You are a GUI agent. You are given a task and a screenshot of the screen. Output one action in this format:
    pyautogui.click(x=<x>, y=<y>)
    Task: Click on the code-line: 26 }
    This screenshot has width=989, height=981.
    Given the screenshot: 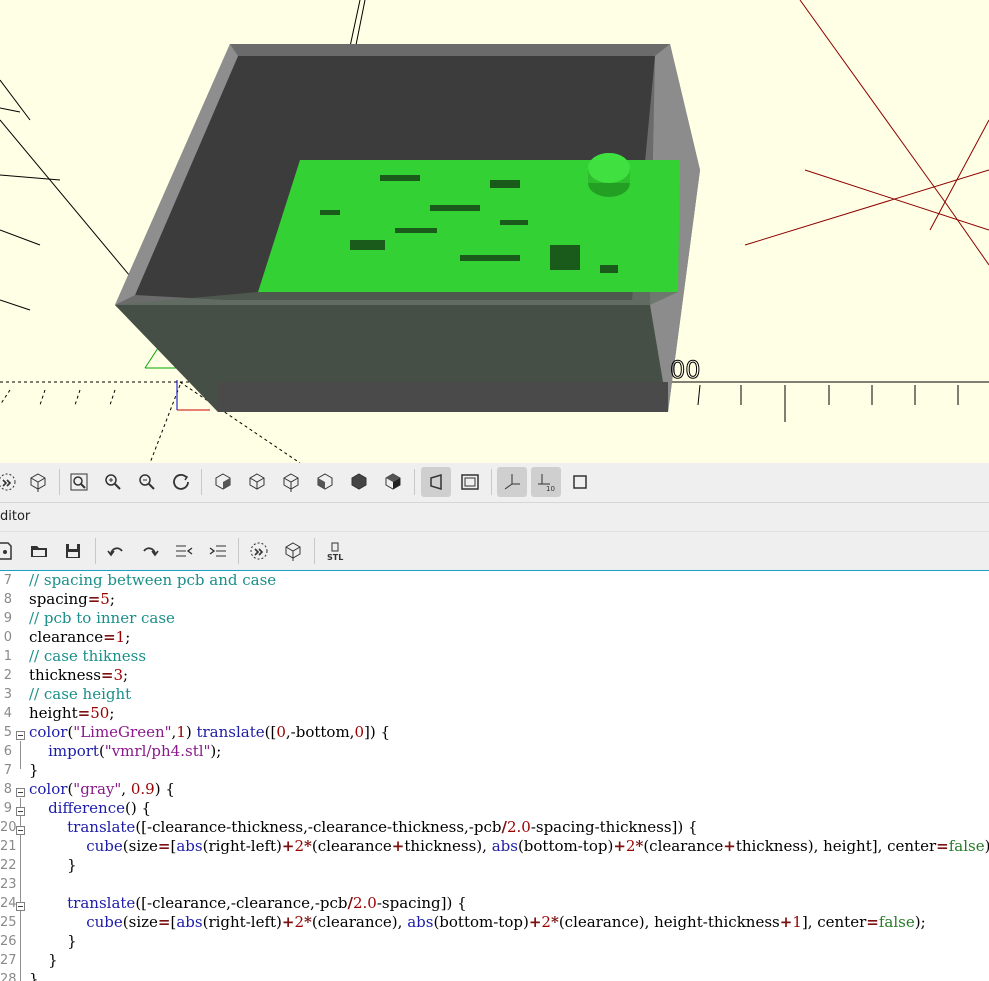 What is the action you would take?
    pyautogui.click(x=494, y=941)
    